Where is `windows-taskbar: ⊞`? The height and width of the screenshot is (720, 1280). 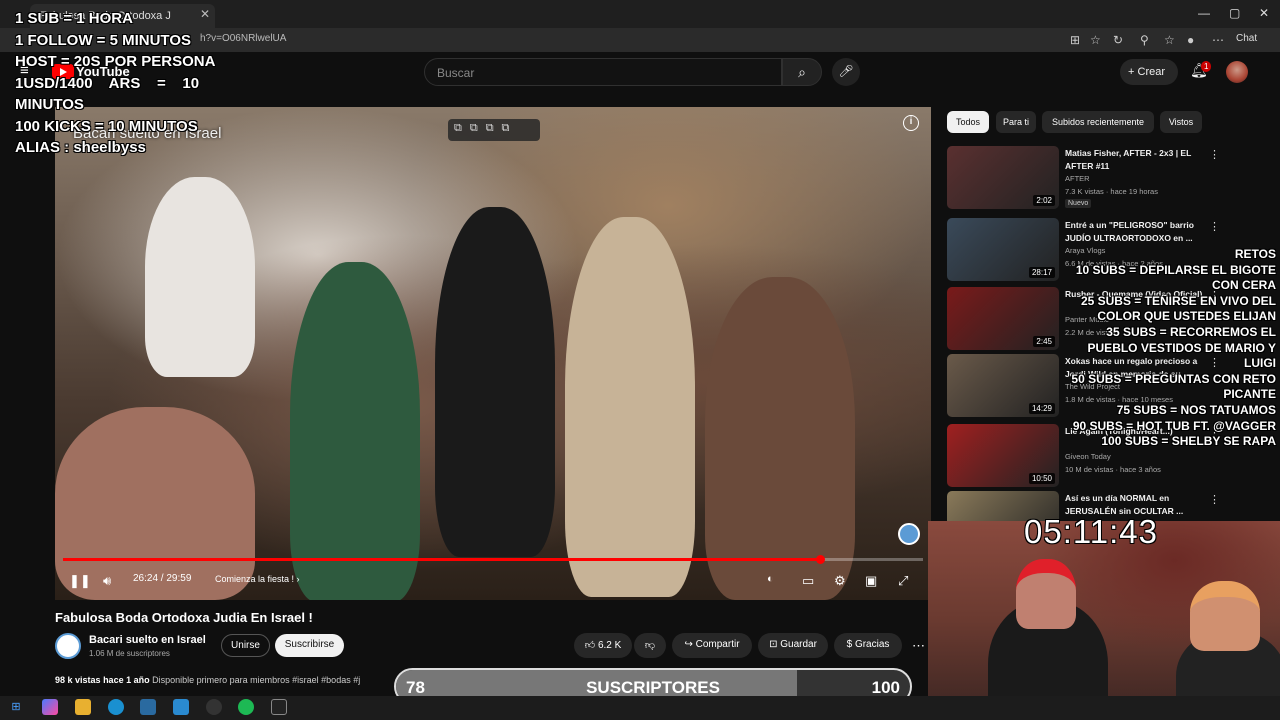 windows-taskbar: ⊞ is located at coordinates (640, 708).